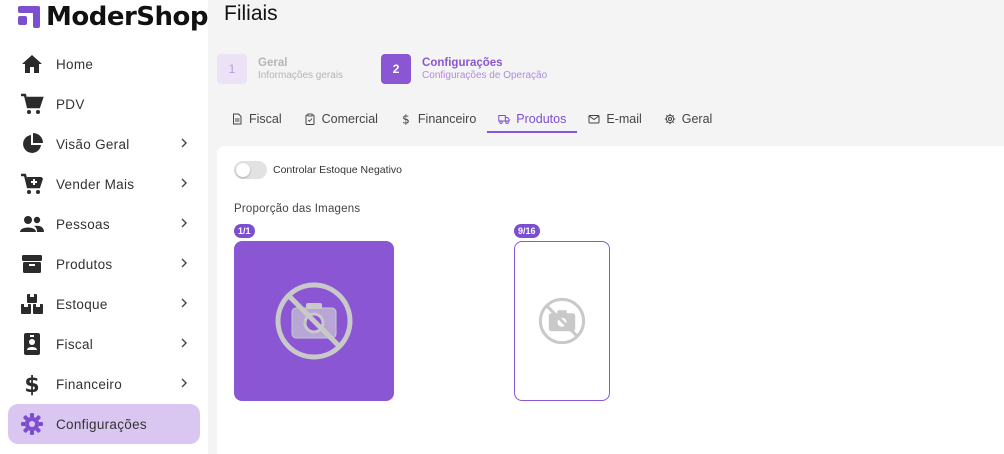 This screenshot has height=454, width=1004. I want to click on tab-comercial: Comercial, so click(341, 119).